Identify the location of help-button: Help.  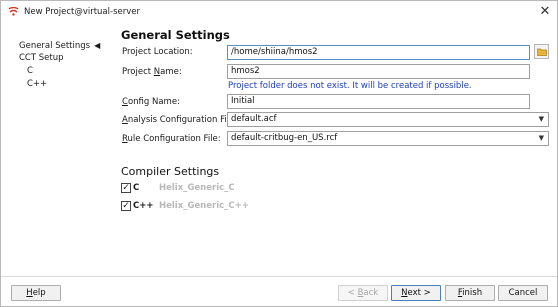
(36, 293).